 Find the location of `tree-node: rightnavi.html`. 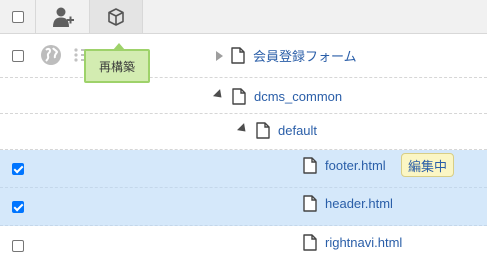

tree-node: rightnavi.html is located at coordinates (352, 242).